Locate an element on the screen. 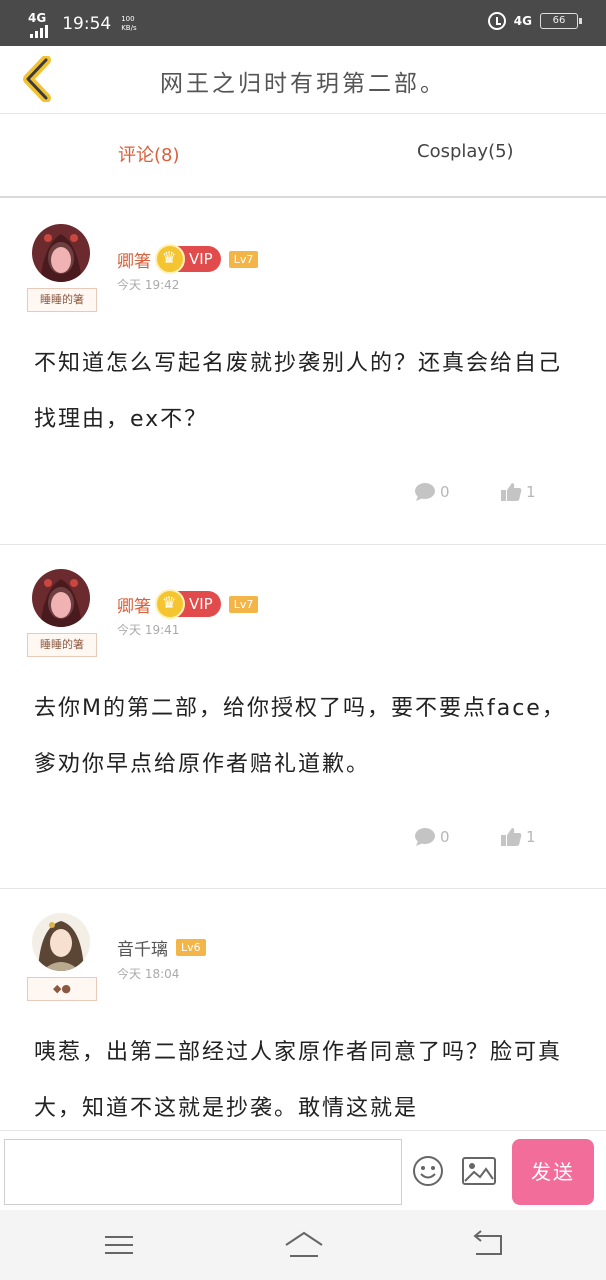  level-badge: Lv6 is located at coordinates (191, 947).